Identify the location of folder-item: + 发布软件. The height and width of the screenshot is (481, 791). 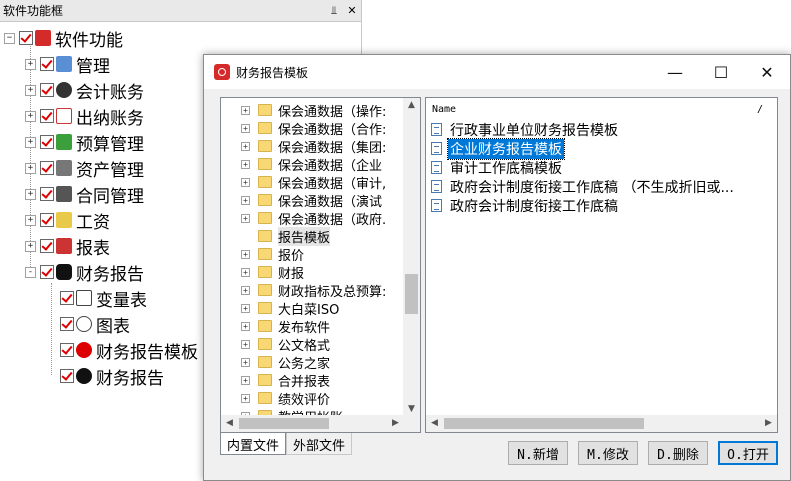
(312, 326).